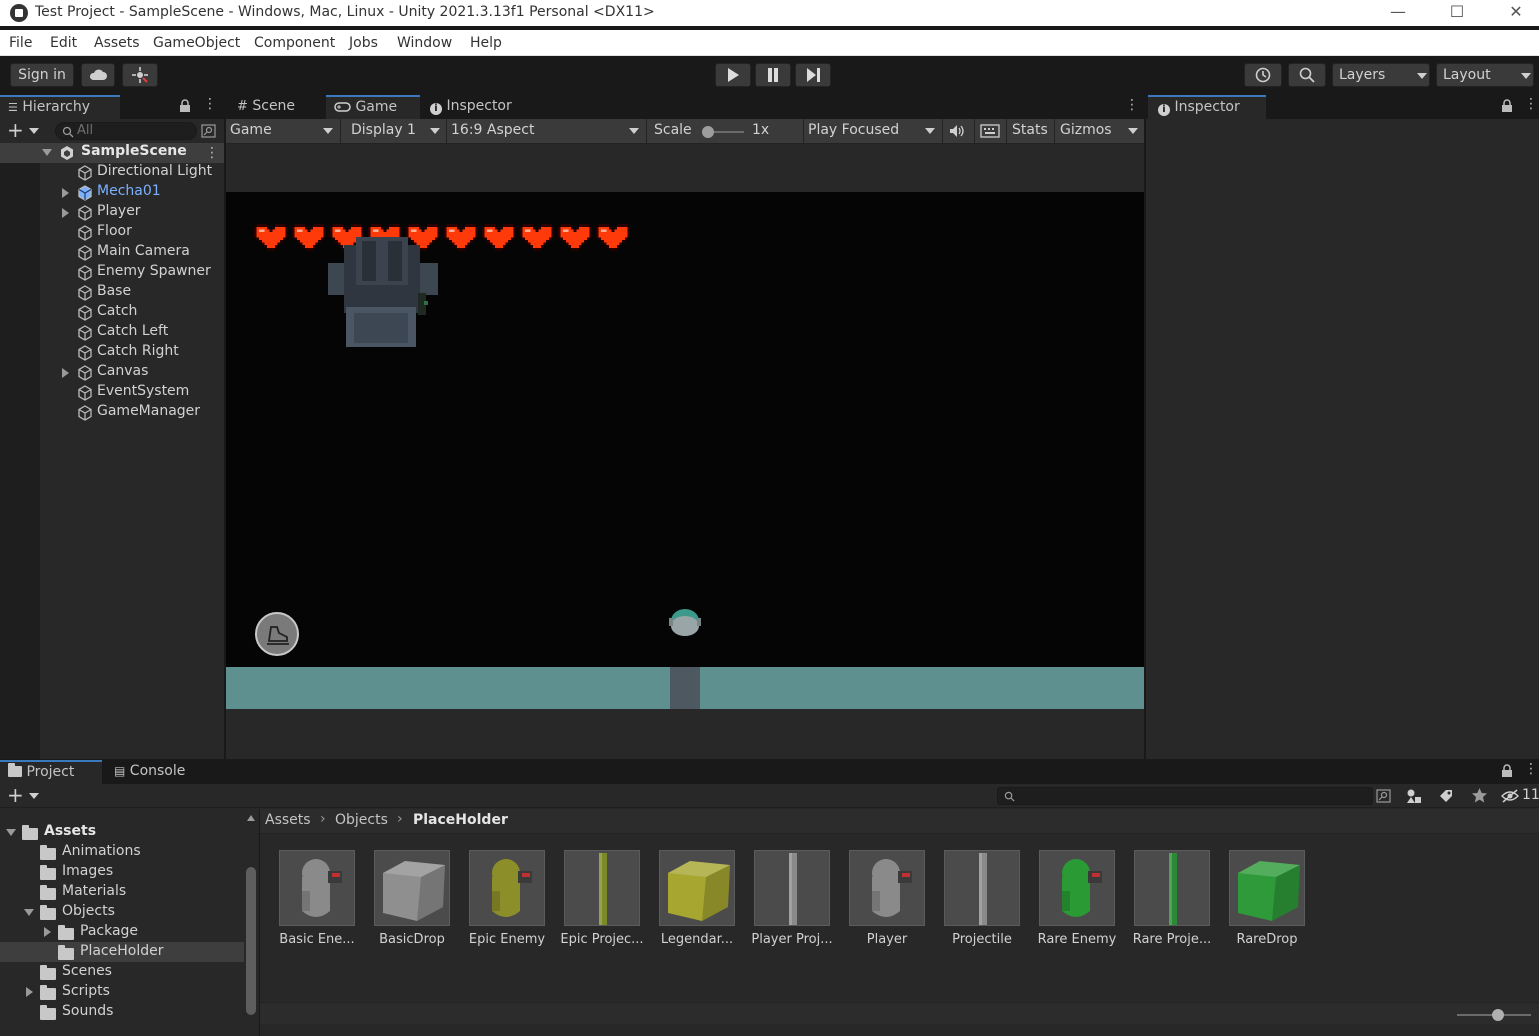 Image resolution: width=1539 pixels, height=1036 pixels. Describe the element at coordinates (20, 43) in the screenshot. I see `menu-file: File` at that location.